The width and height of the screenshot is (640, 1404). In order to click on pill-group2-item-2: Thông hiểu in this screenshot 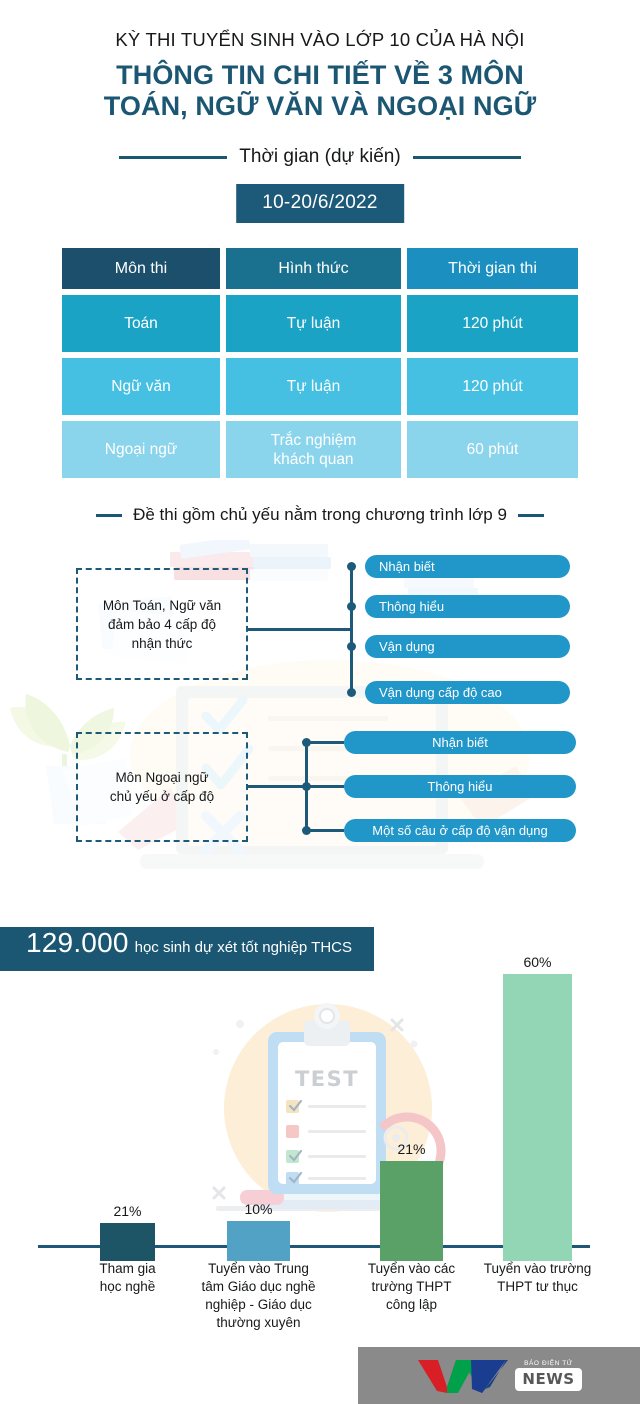, I will do `click(460, 786)`.